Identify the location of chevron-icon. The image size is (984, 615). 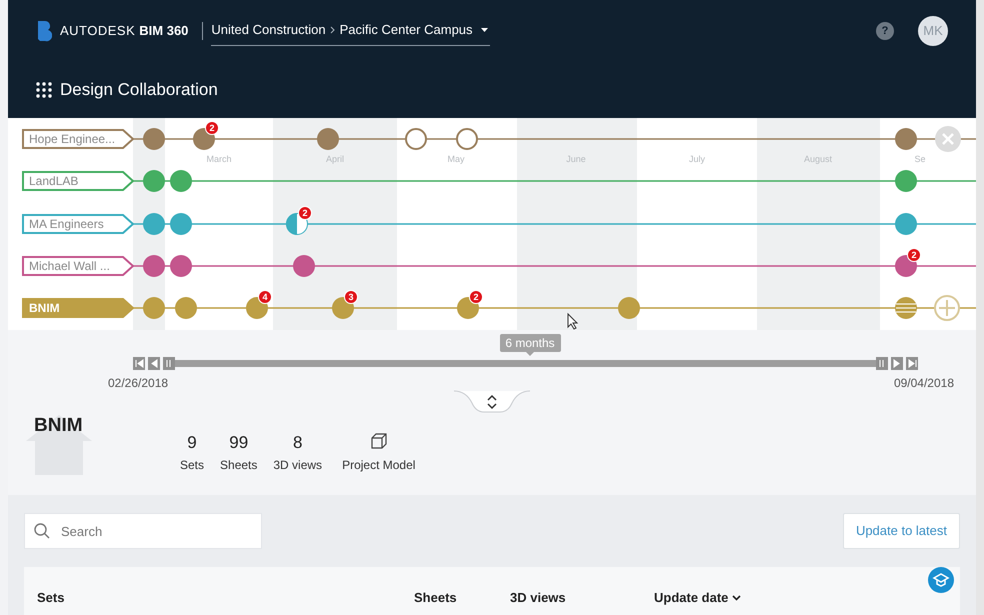
(333, 30).